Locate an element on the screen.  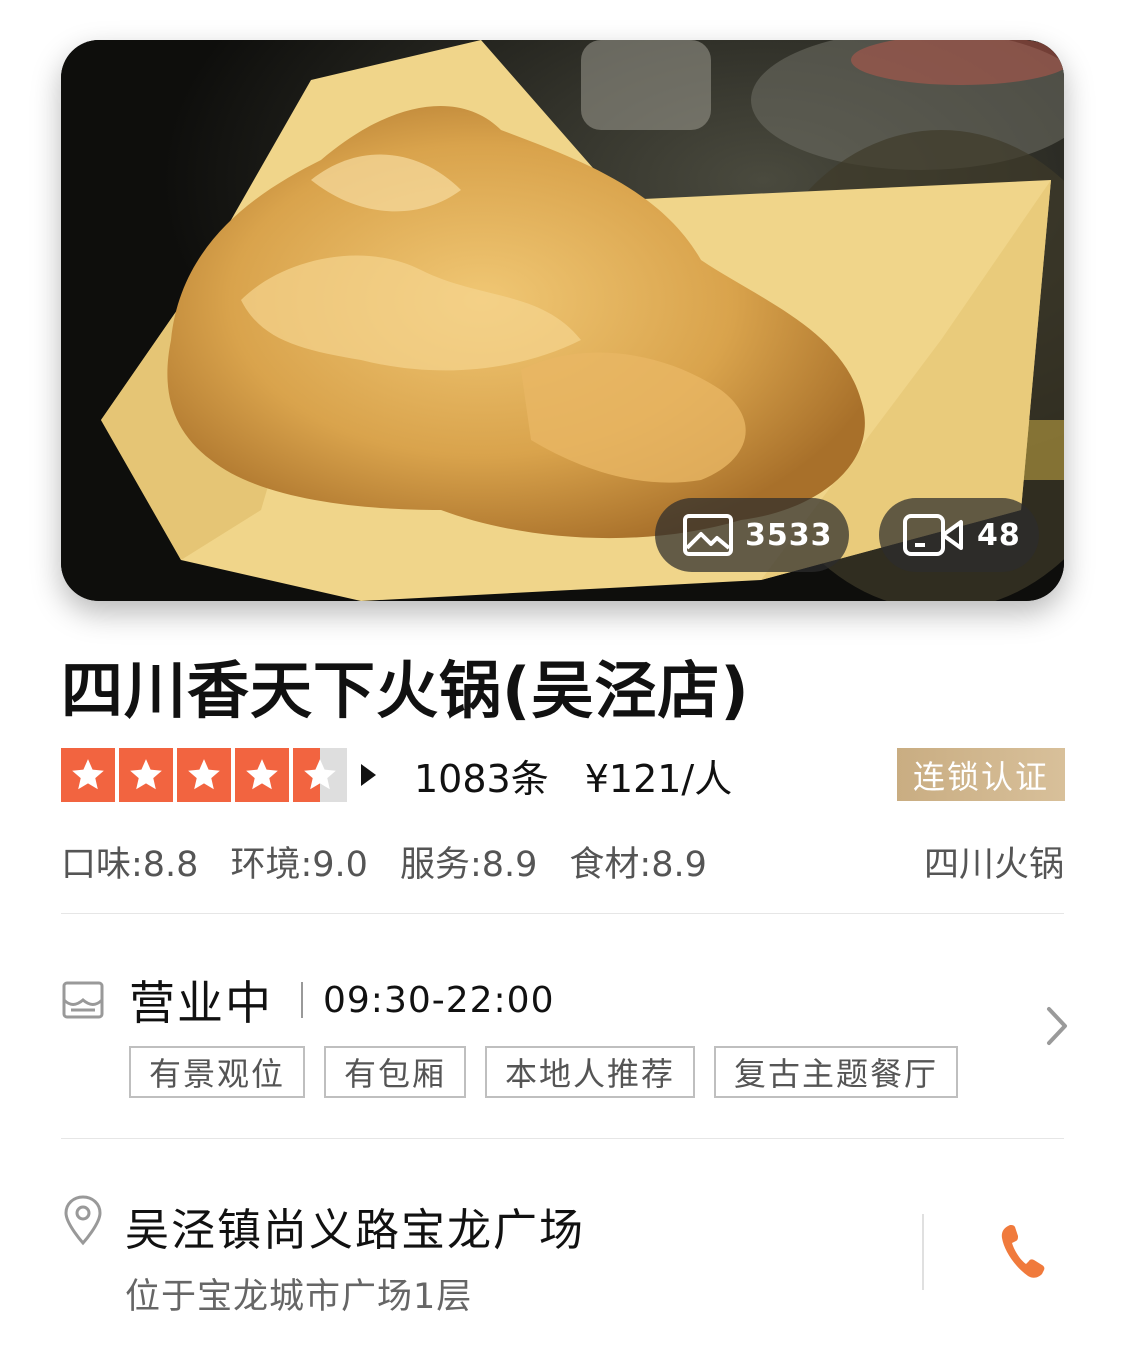
price-per-person: ¥121/人 is located at coordinates (658, 778).